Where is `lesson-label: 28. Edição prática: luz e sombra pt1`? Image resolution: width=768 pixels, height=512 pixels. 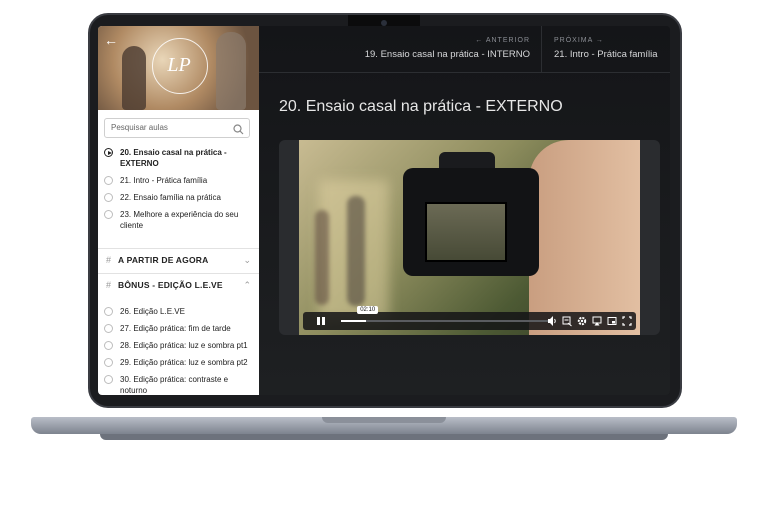
lesson-label: 28. Edição prática: luz e sombra pt1 is located at coordinates (184, 345).